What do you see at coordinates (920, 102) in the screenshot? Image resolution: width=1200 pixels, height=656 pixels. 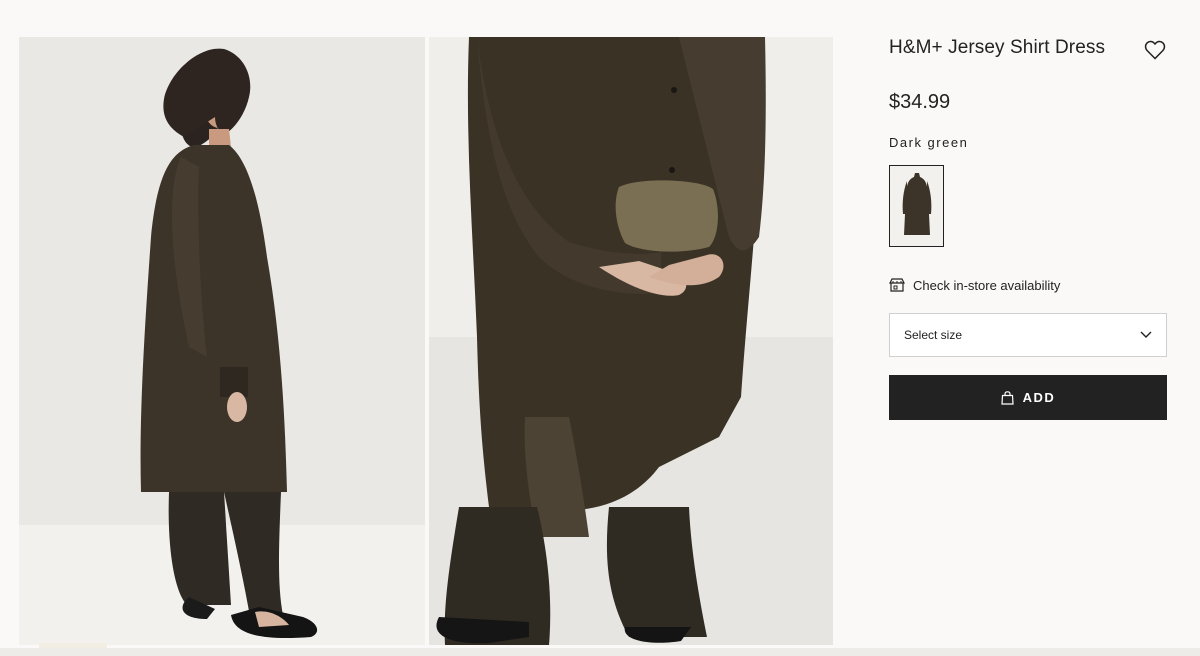 I see `product-price: $34.99` at bounding box center [920, 102].